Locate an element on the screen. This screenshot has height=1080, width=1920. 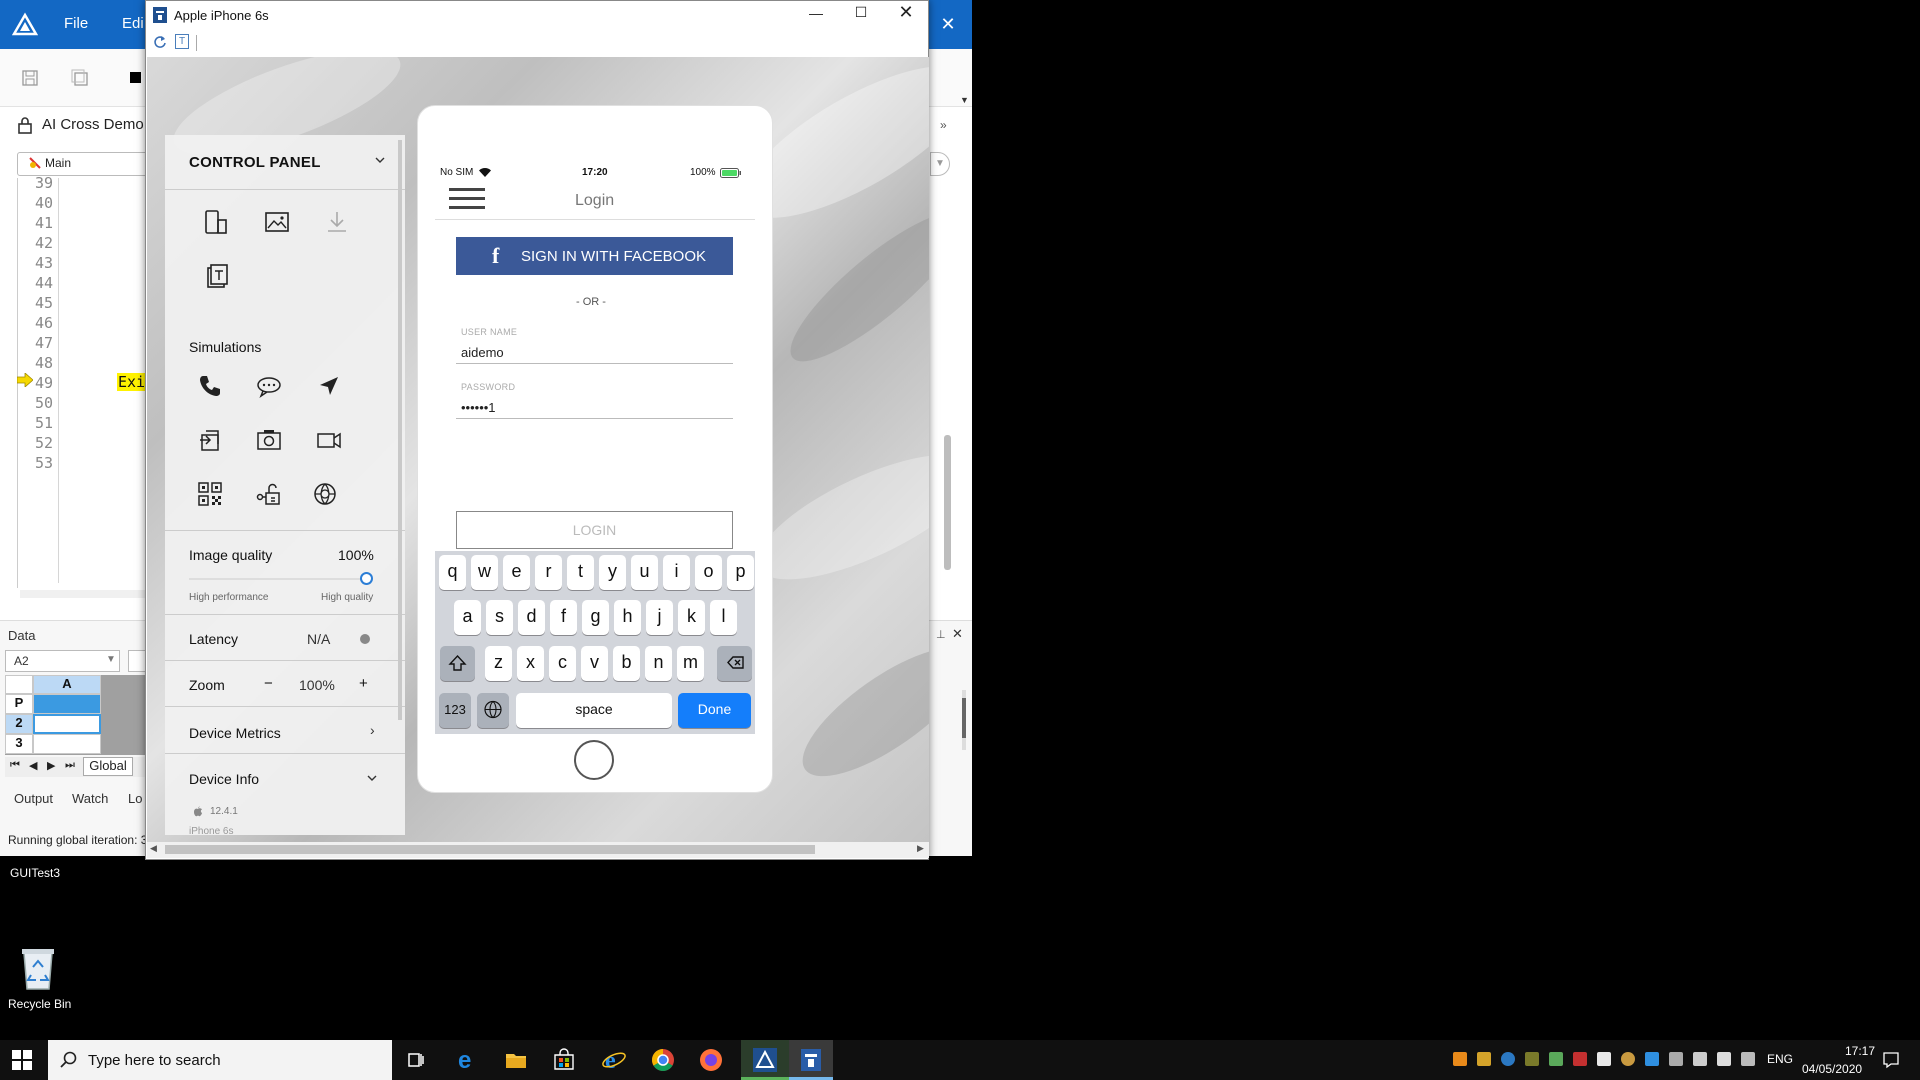
simulator-hscroll-thumb is located at coordinates (490, 849).